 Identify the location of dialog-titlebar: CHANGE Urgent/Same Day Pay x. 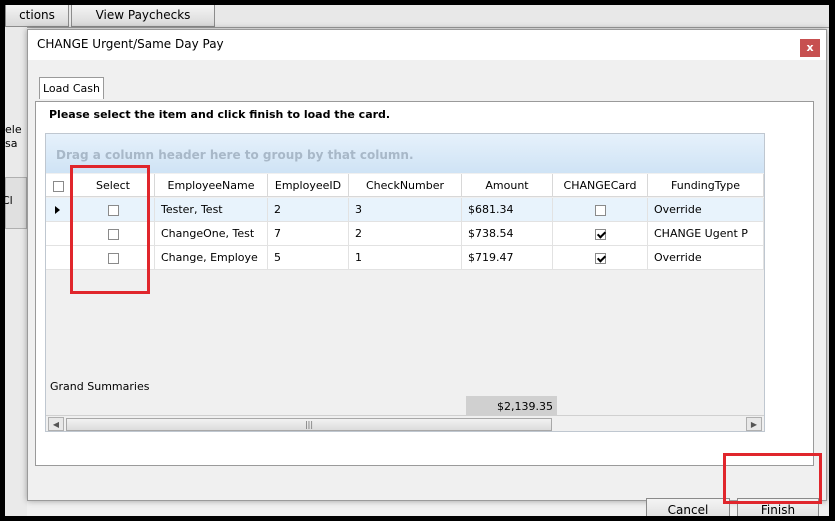
(427, 45).